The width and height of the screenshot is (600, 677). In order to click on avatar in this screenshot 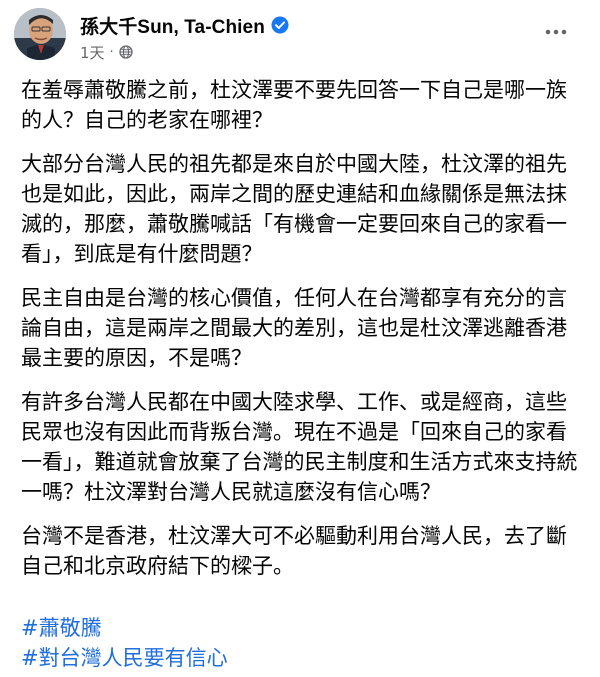, I will do `click(40, 34)`.